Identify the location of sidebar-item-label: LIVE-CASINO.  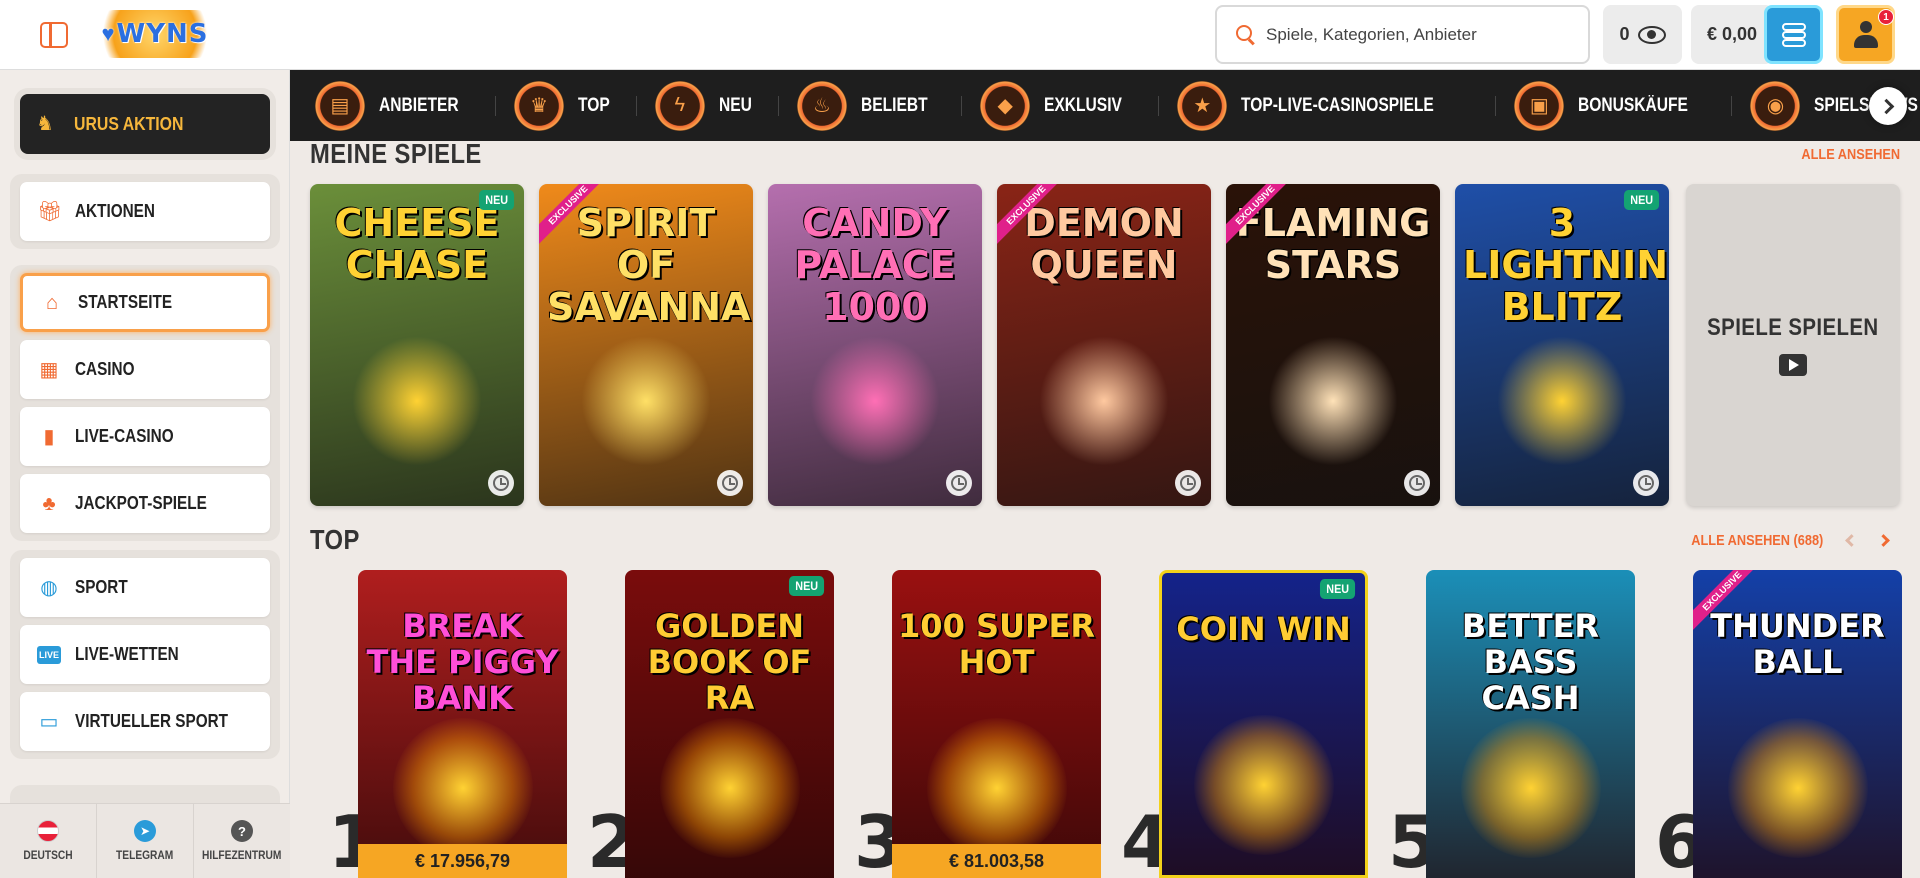
(124, 436).